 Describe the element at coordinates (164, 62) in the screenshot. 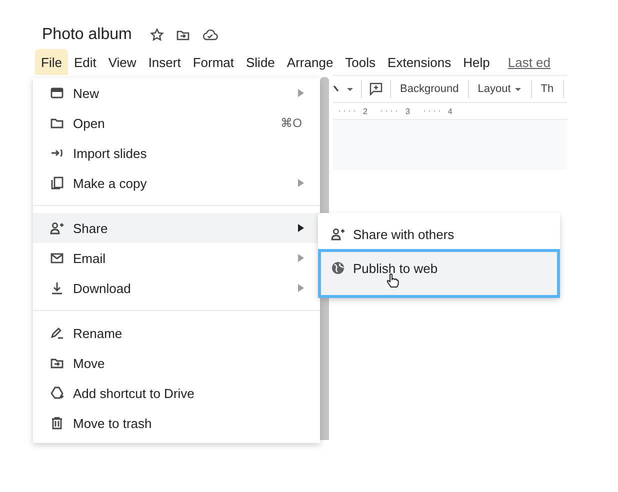

I see `menu-bar-item: Insert` at that location.